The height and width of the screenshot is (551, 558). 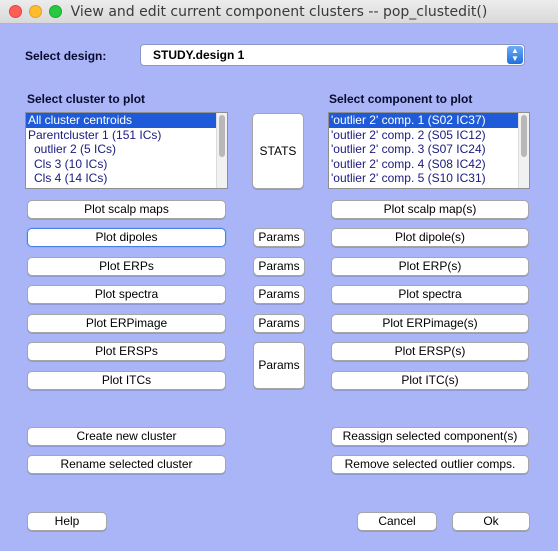 What do you see at coordinates (430, 380) in the screenshot?
I see `plot-component-itcs-button: Plot ITC(s)` at bounding box center [430, 380].